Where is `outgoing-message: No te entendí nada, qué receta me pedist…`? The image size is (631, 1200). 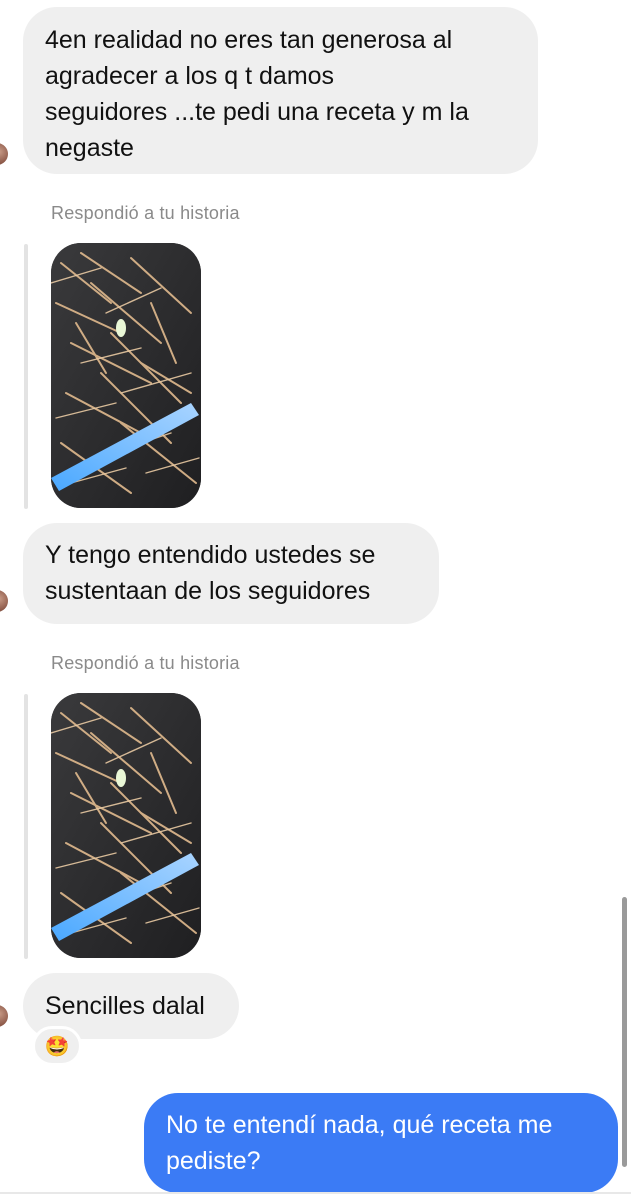
outgoing-message: No te entendí nada, qué receta me pedist… is located at coordinates (381, 1143).